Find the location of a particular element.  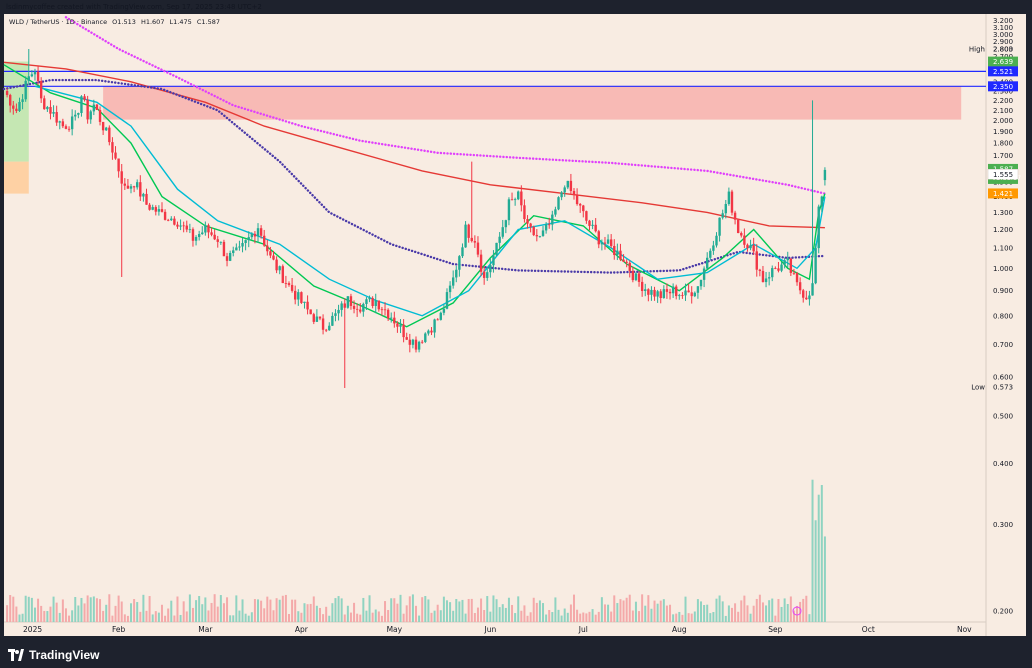

y-tick-label: 2.100 is located at coordinates (1003, 111).